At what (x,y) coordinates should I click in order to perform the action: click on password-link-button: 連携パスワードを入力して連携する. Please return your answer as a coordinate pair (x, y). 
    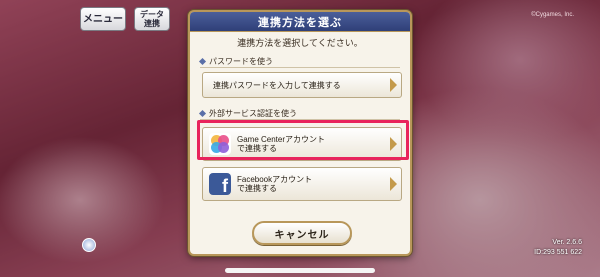
    Looking at the image, I should click on (302, 85).